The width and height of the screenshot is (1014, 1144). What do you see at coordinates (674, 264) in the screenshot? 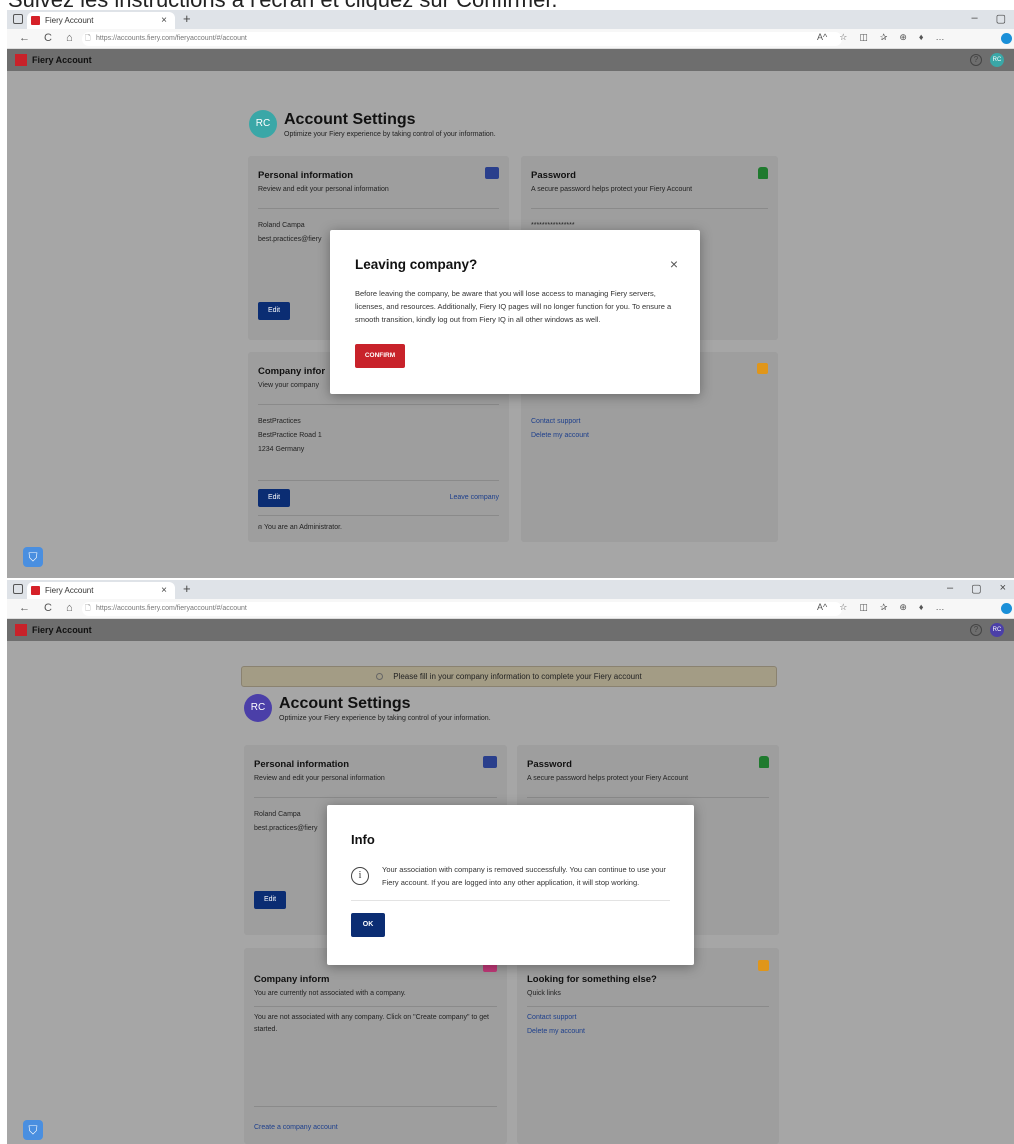
I see `close-icon: ×` at bounding box center [674, 264].